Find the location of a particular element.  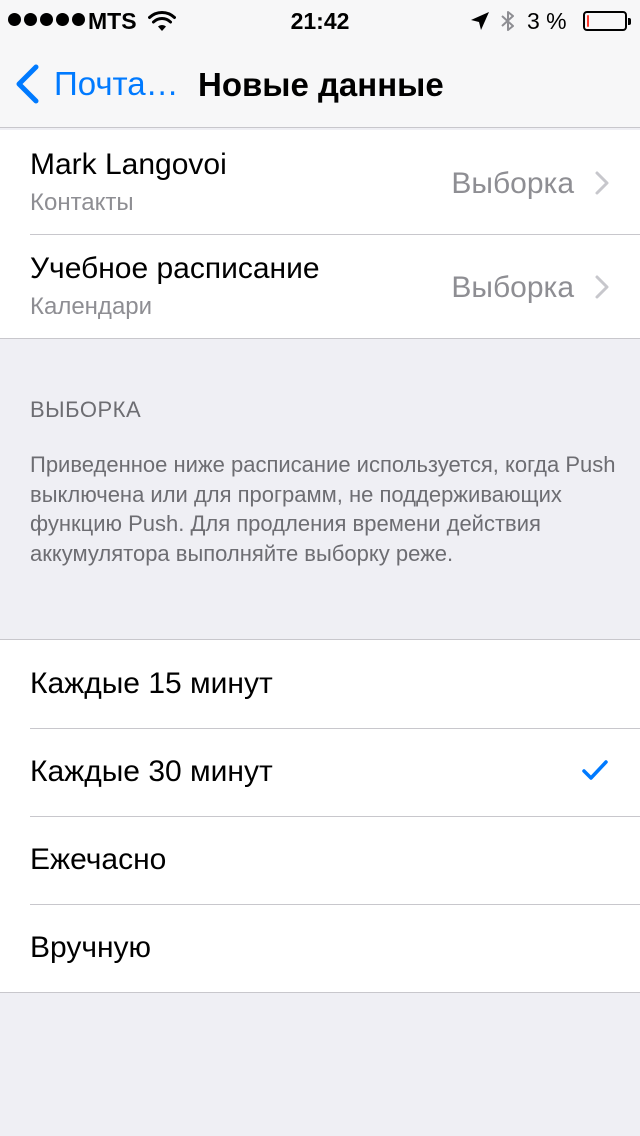

option-manually: Вручную is located at coordinates (320, 948).